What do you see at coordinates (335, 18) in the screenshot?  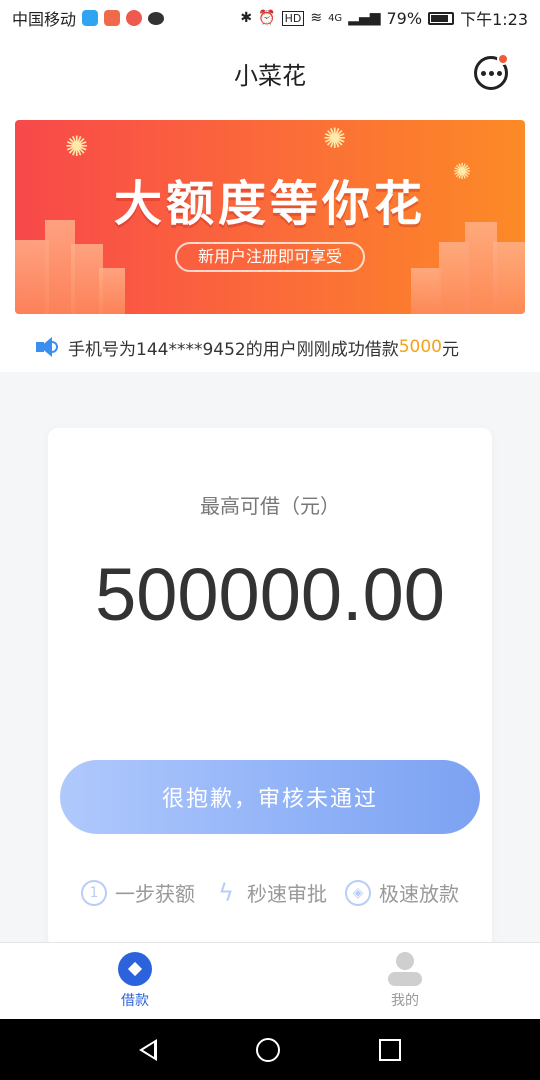 I see `network-type-label: 4G` at bounding box center [335, 18].